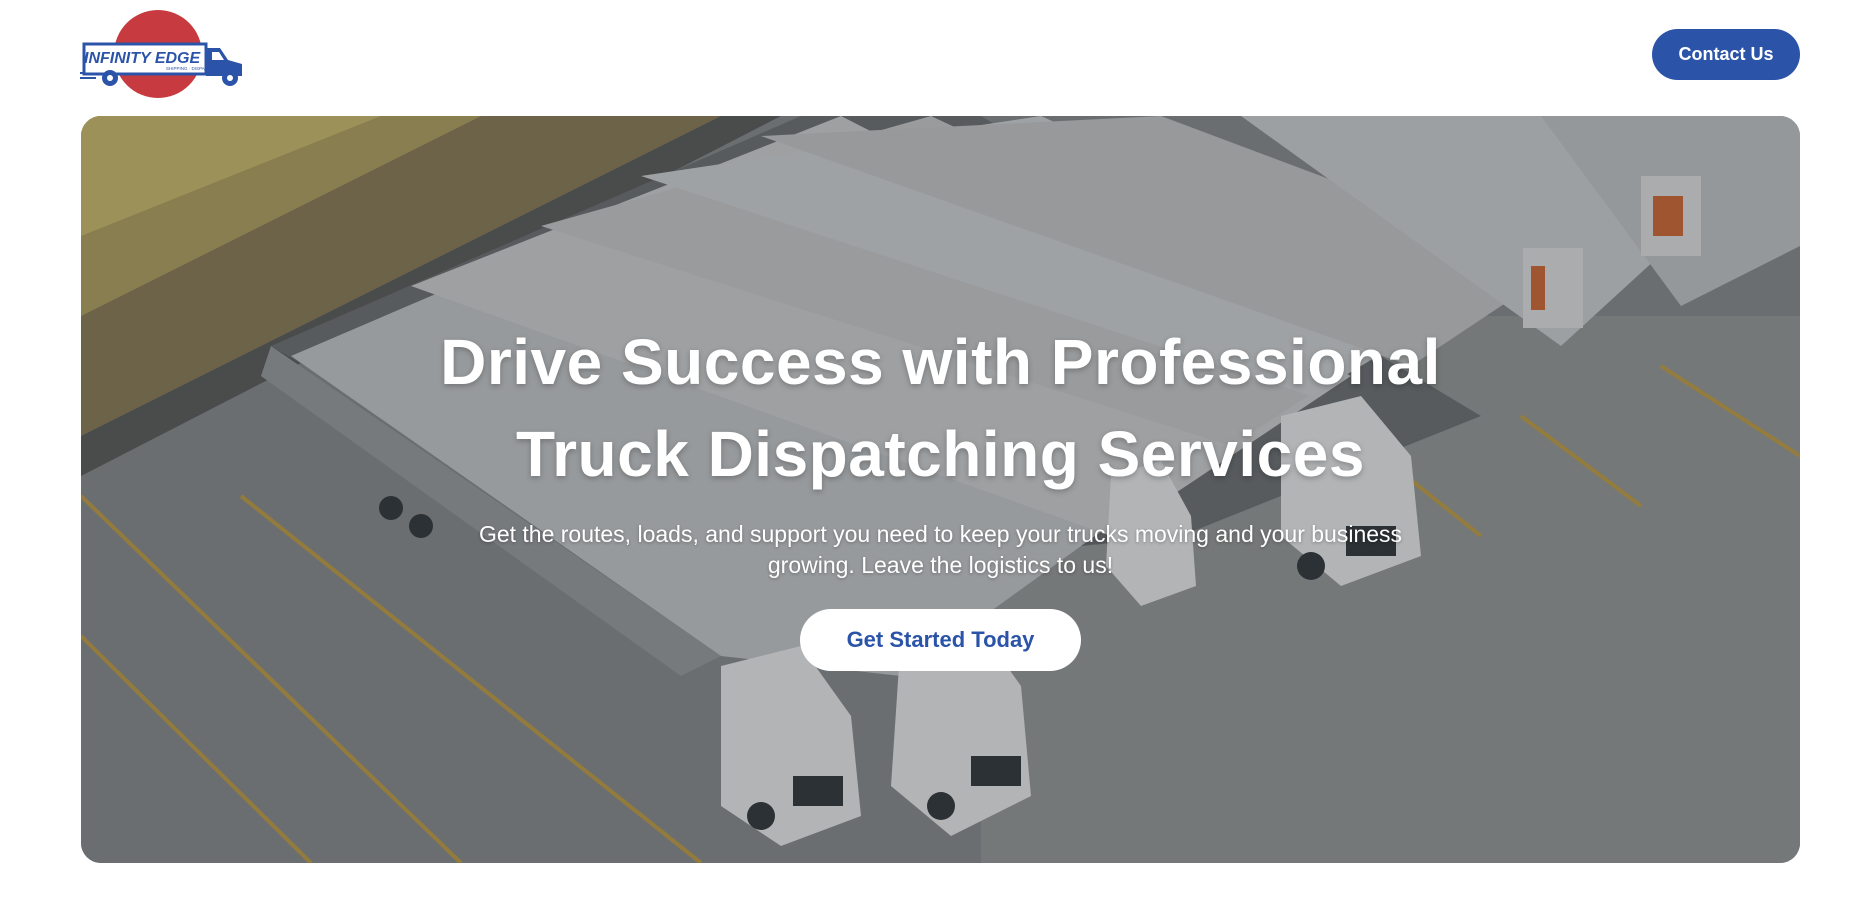  Describe the element at coordinates (940, 640) in the screenshot. I see `get-started-button: Get Started Today` at that location.